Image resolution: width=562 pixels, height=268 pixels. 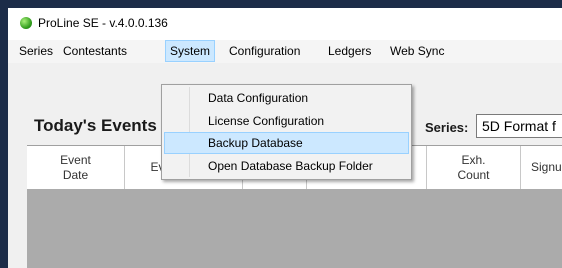 I want to click on column-exh-count: Exh. Count, so click(x=474, y=167).